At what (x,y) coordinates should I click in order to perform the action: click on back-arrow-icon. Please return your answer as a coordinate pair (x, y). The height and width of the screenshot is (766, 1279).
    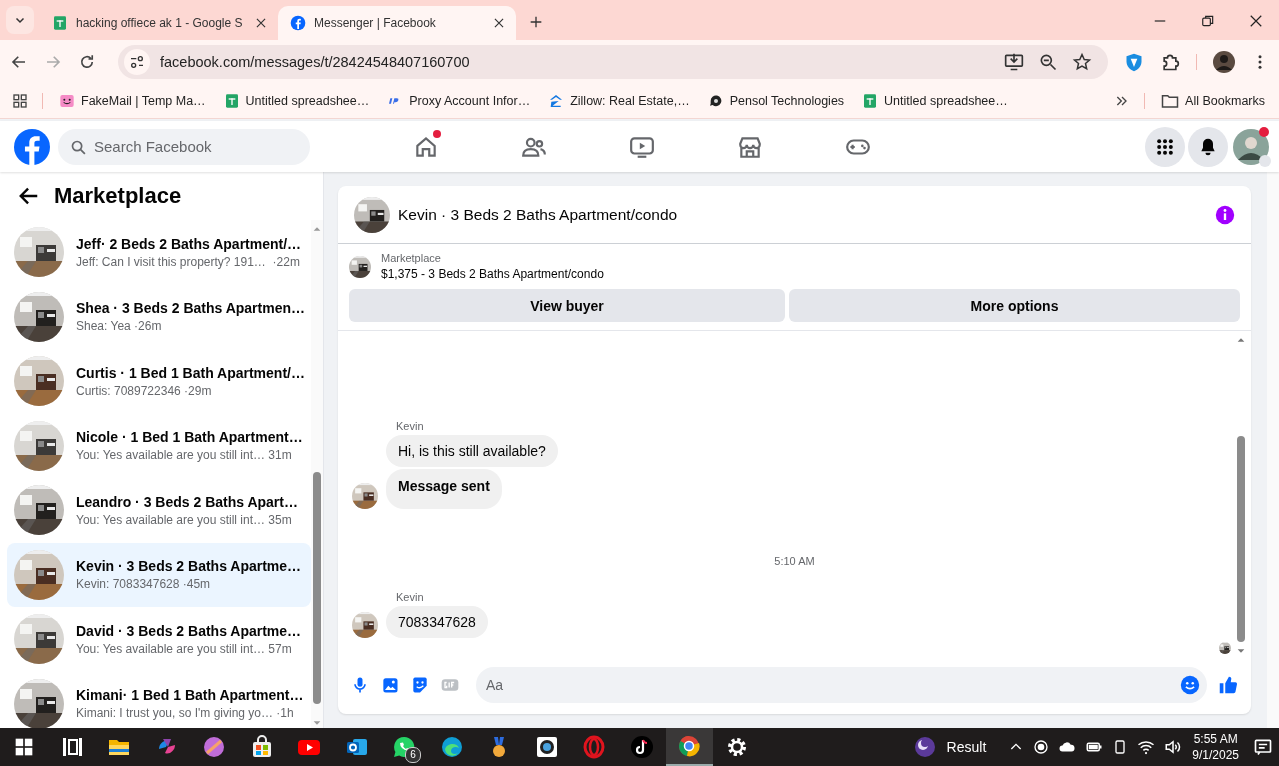
    Looking at the image, I should click on (29, 196).